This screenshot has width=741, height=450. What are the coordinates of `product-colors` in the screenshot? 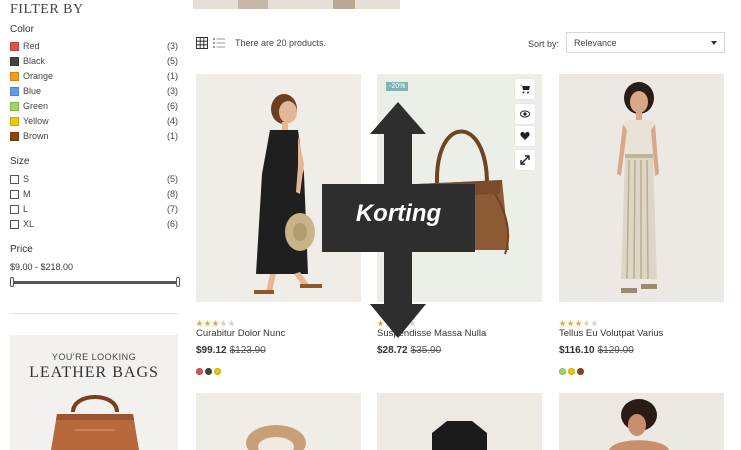 It's located at (209, 368).